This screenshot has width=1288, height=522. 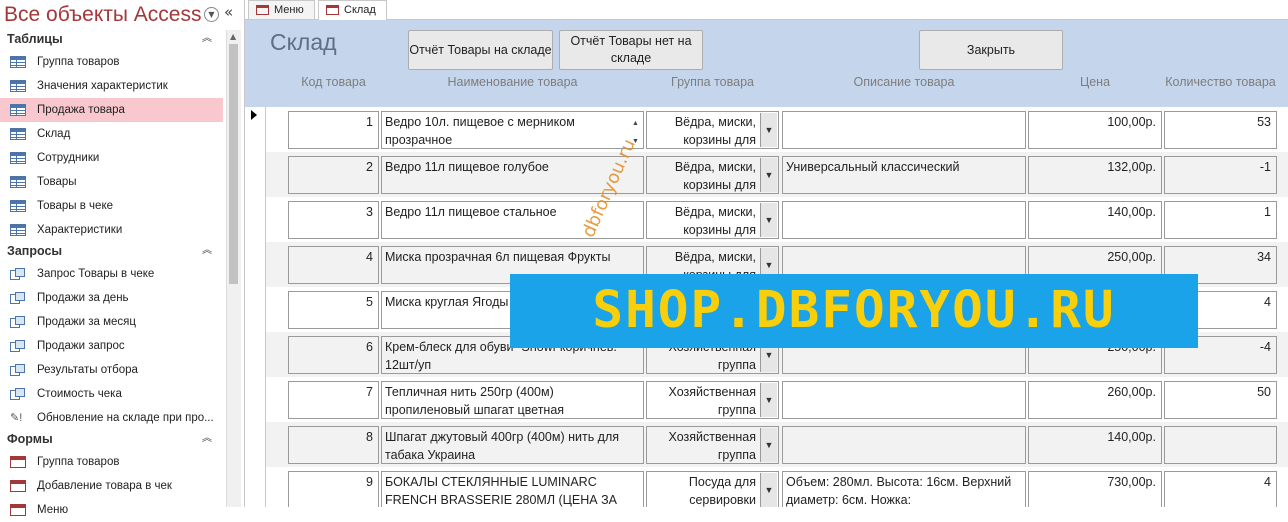 I want to click on nav-item: Стоимость чека, so click(x=113, y=394).